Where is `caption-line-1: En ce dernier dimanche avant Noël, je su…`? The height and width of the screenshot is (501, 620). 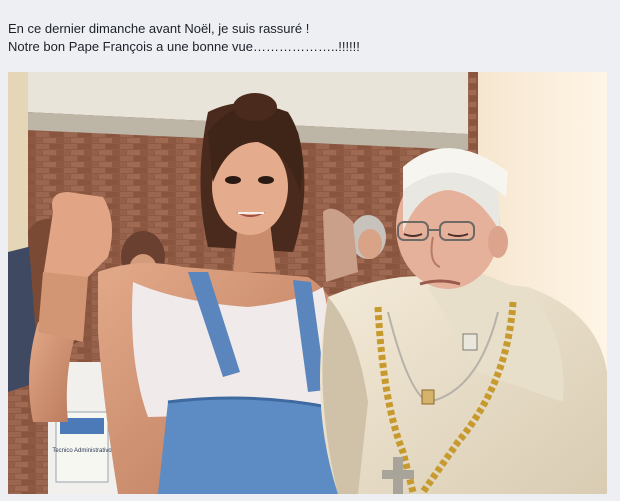 caption-line-1: En ce dernier dimanche avant Noël, je su… is located at coordinates (159, 28).